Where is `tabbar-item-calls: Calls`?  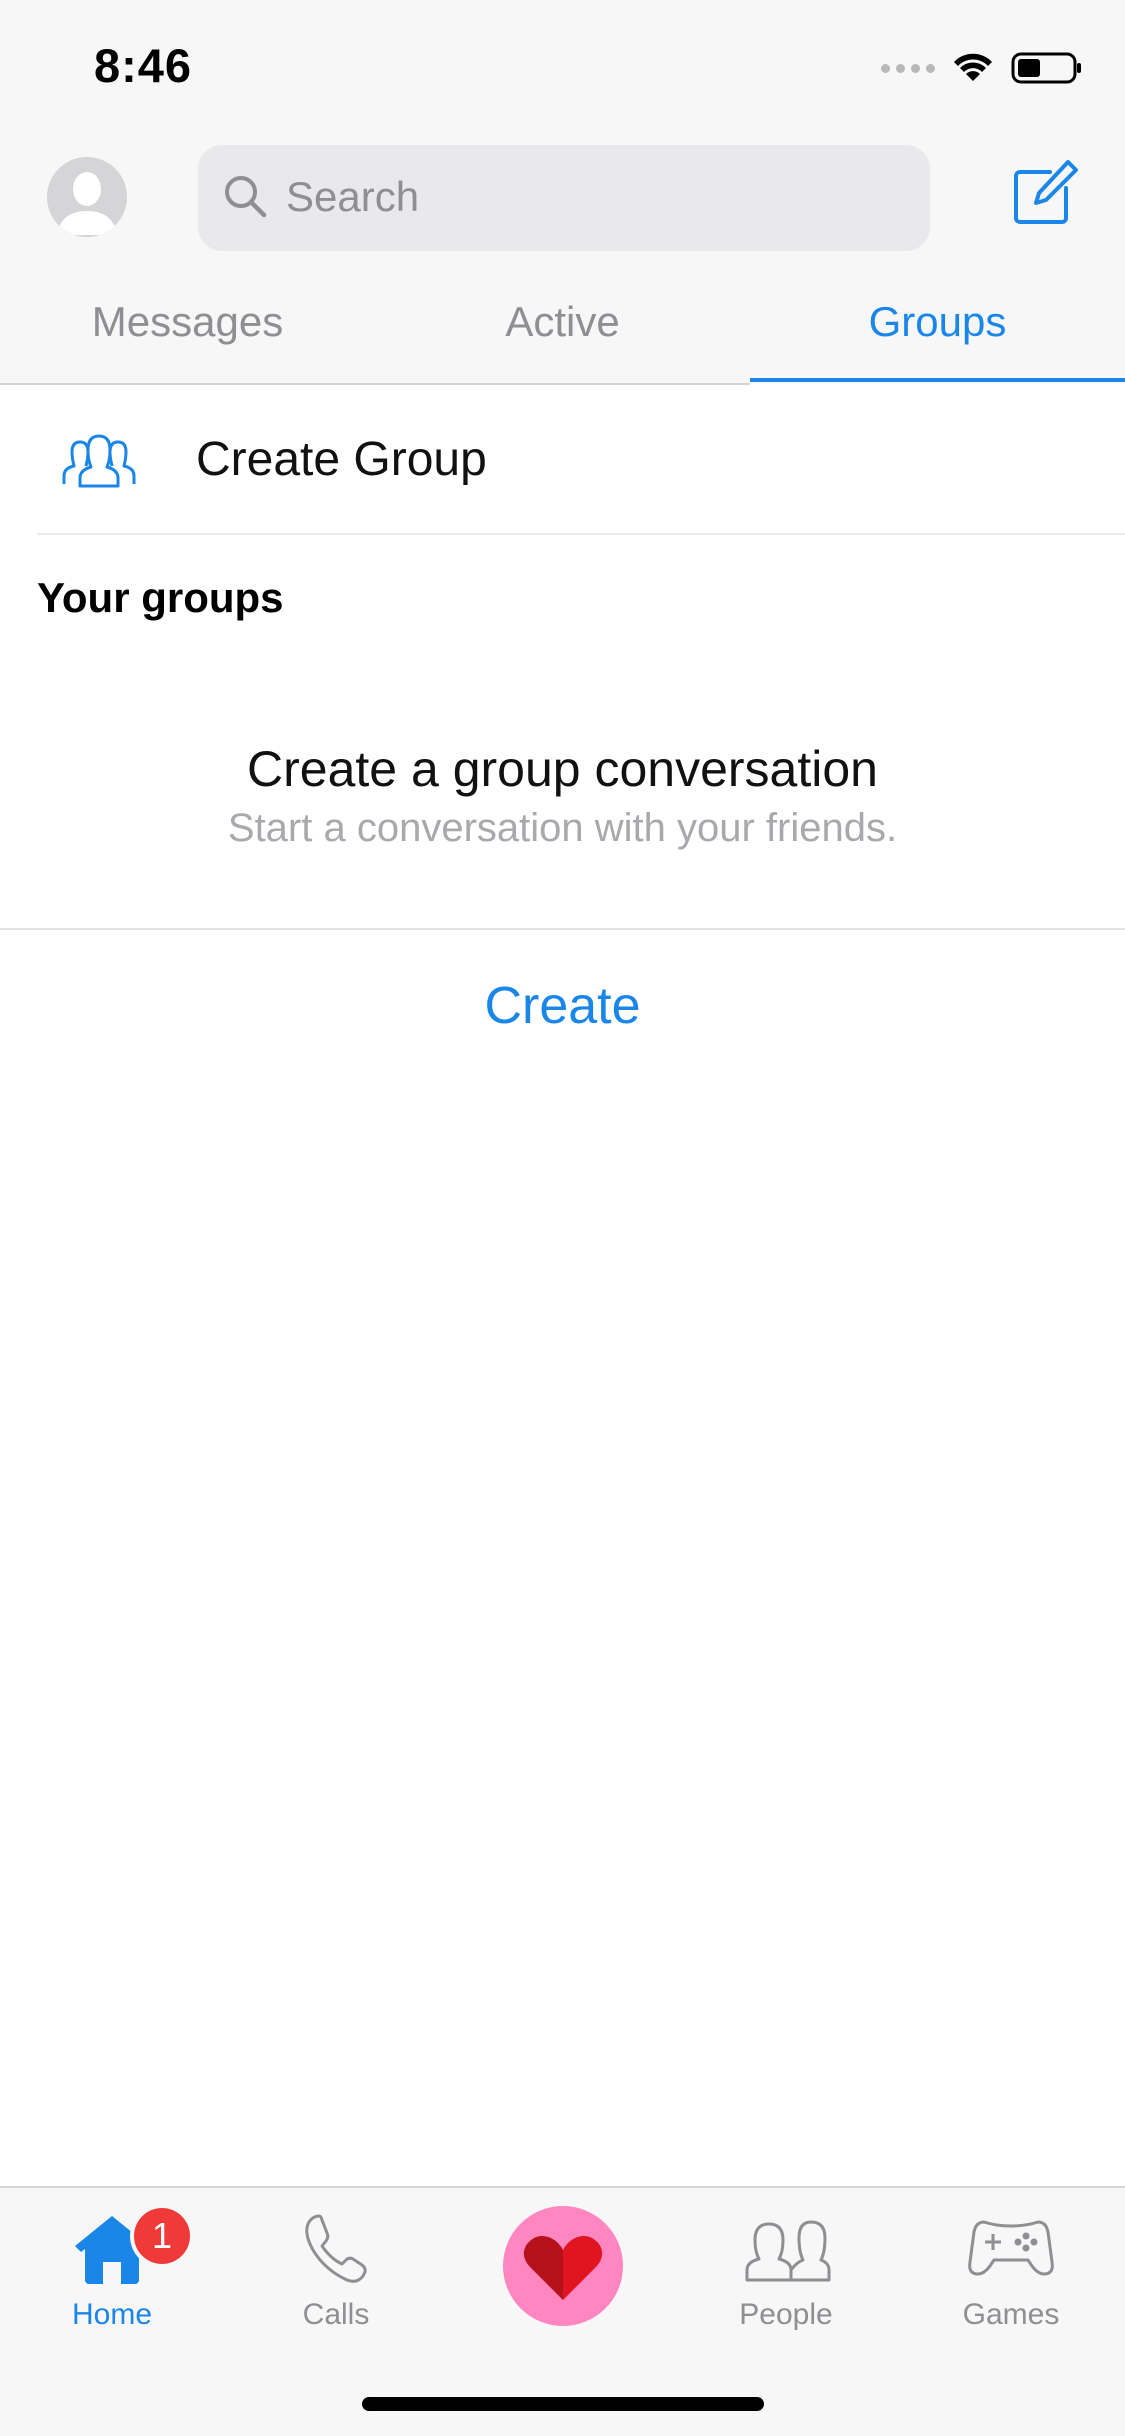 tabbar-item-calls: Calls is located at coordinates (336, 2270).